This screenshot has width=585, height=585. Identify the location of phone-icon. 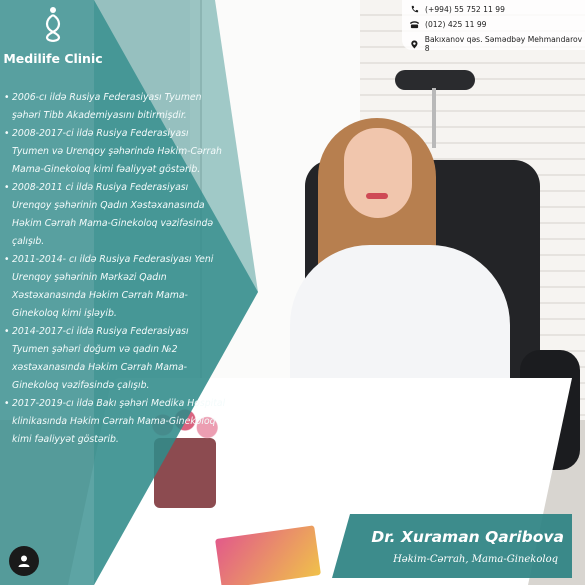
(415, 9).